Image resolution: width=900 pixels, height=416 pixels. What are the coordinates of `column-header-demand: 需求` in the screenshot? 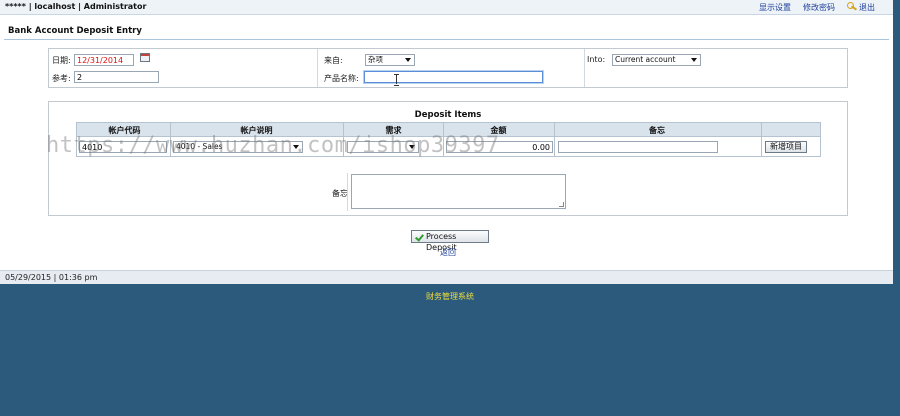 It's located at (393, 130).